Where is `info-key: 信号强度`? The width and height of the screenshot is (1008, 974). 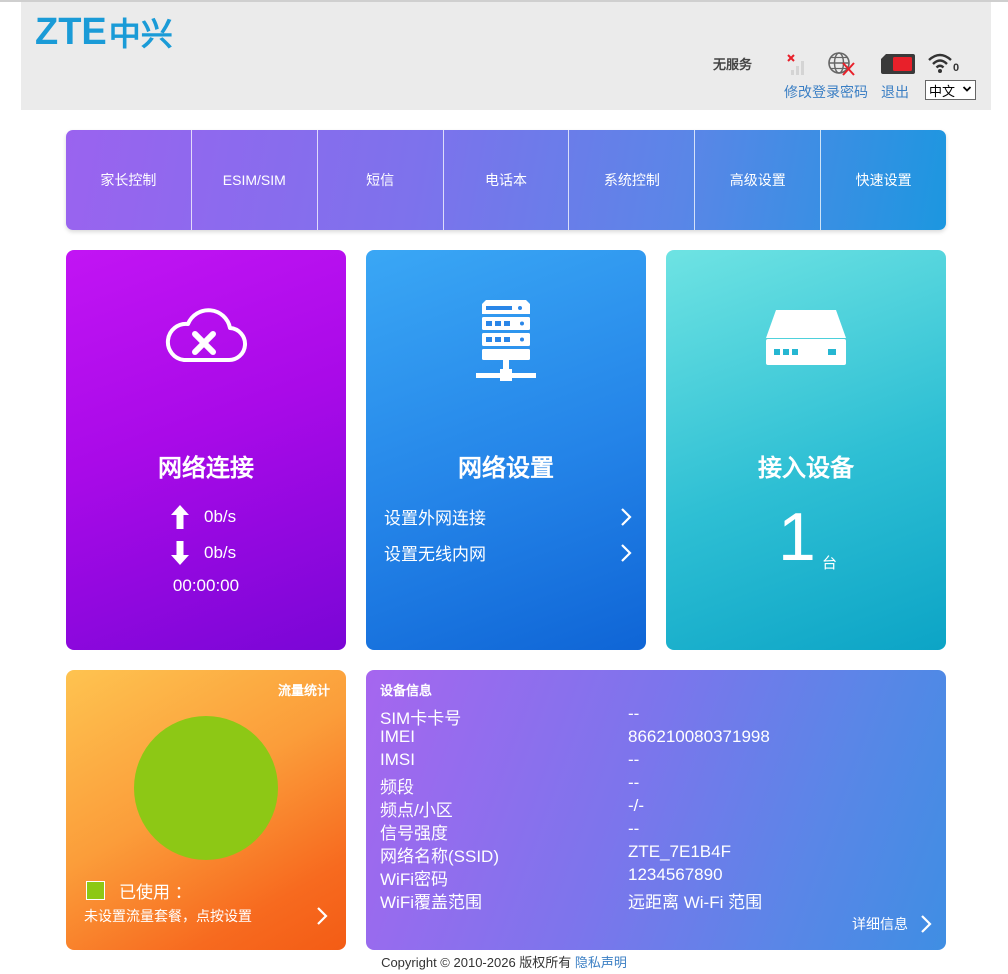 info-key: 信号强度 is located at coordinates (414, 833).